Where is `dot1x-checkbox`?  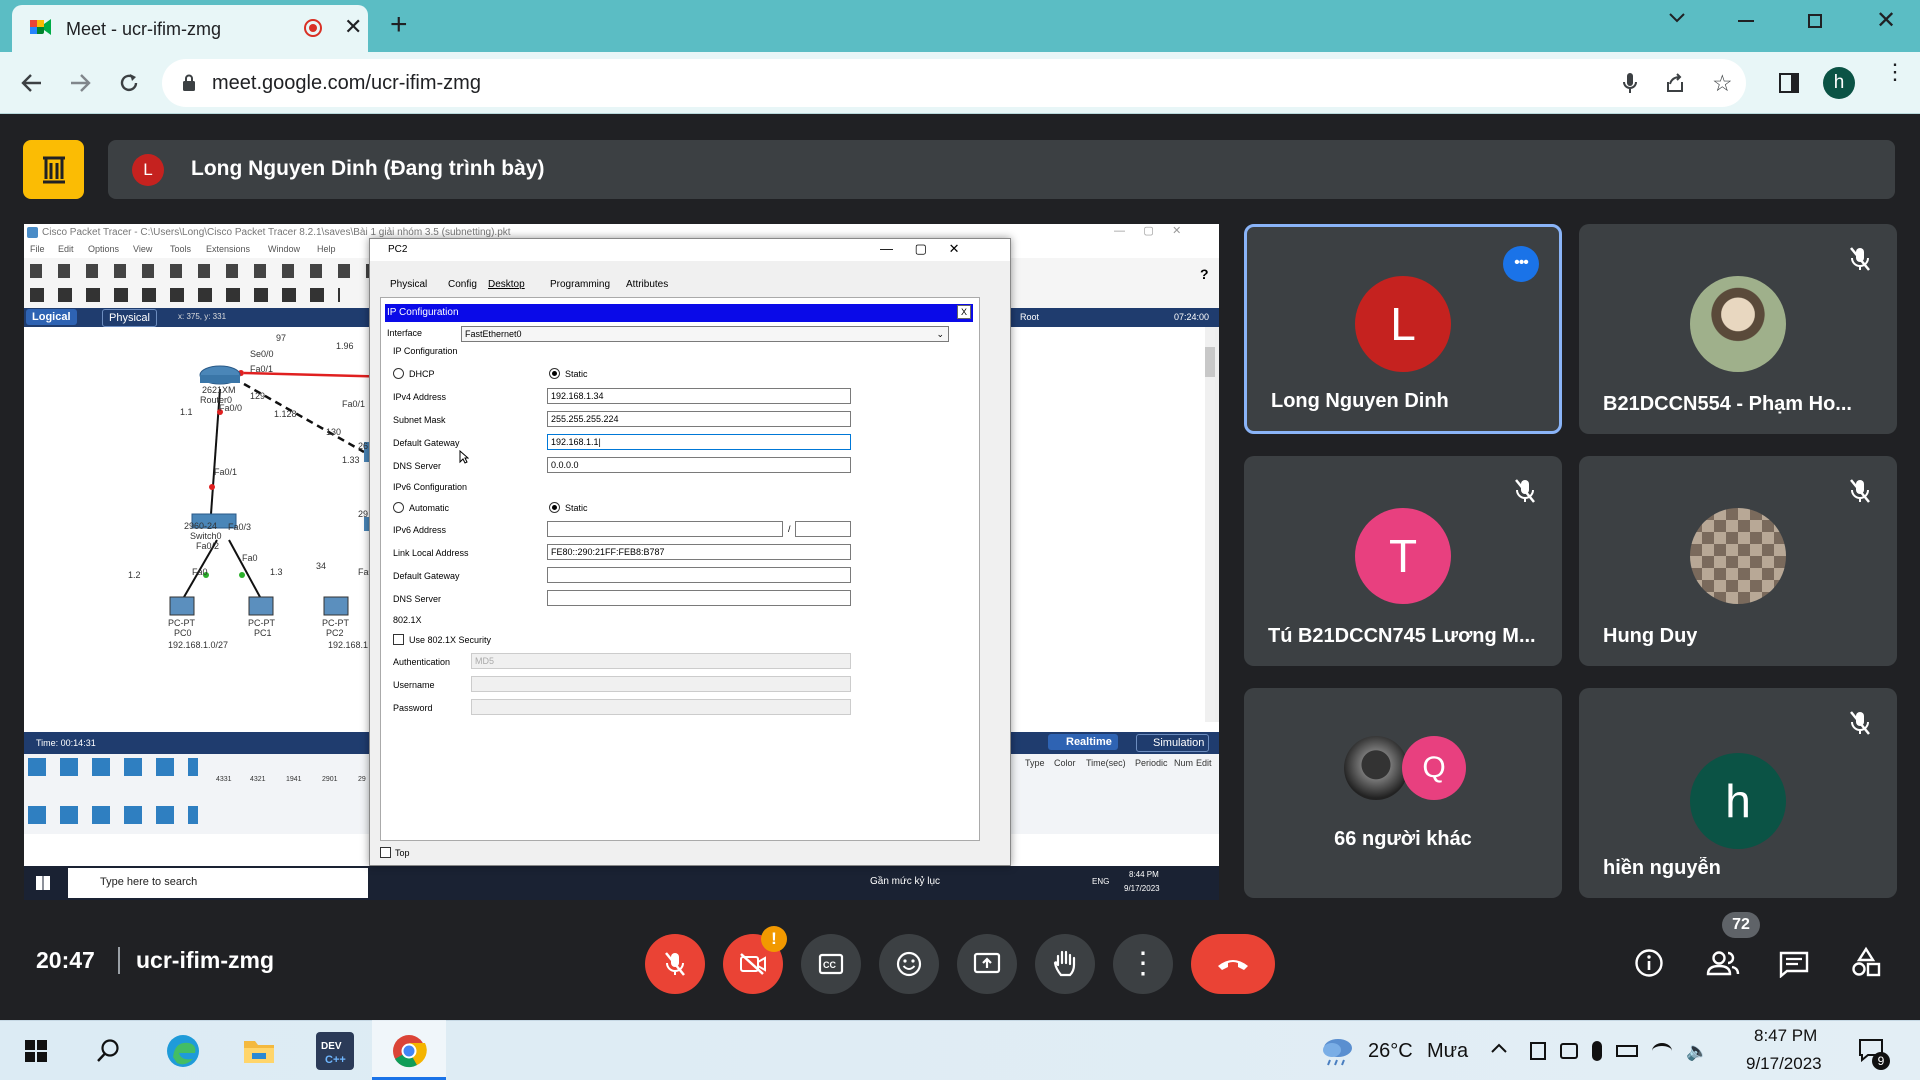
dot1x-checkbox is located at coordinates (398, 639).